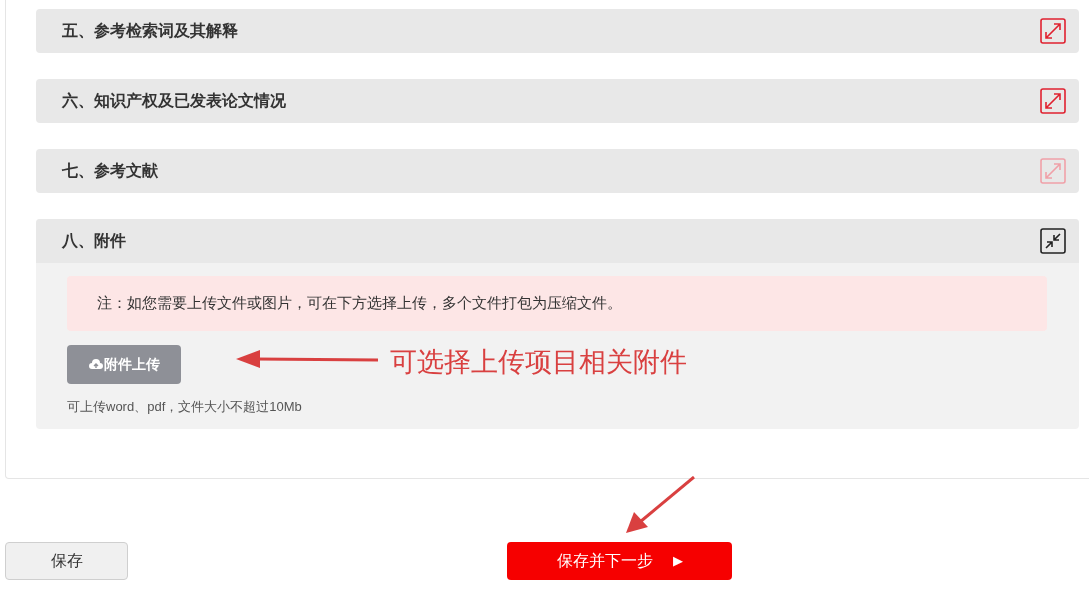 The image size is (1089, 597). What do you see at coordinates (538, 362) in the screenshot?
I see `annotation-text: 可选择上传项目相关附件` at bounding box center [538, 362].